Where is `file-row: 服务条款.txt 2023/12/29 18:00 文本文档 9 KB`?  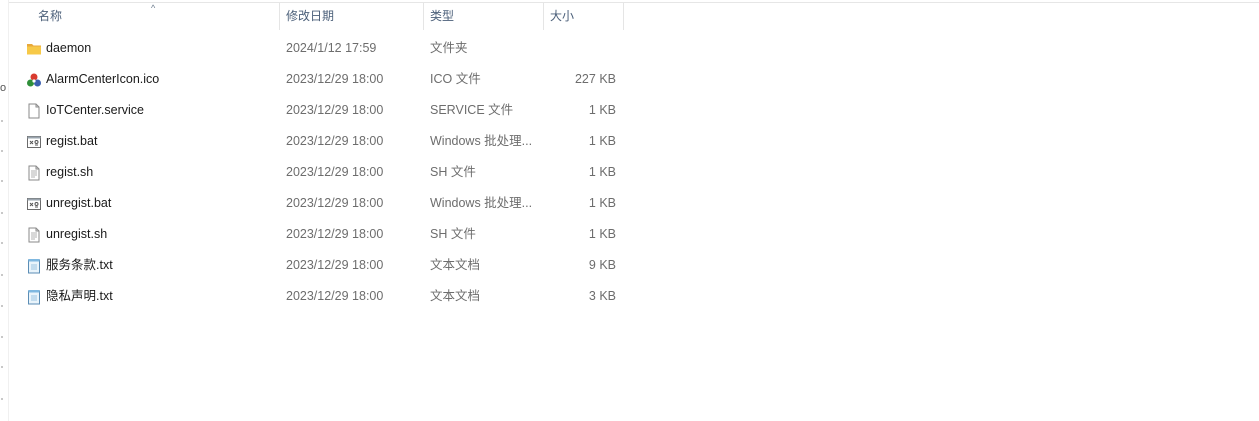 file-row: 服务条款.txt 2023/12/29 18:00 文本文档 9 KB is located at coordinates (324, 265).